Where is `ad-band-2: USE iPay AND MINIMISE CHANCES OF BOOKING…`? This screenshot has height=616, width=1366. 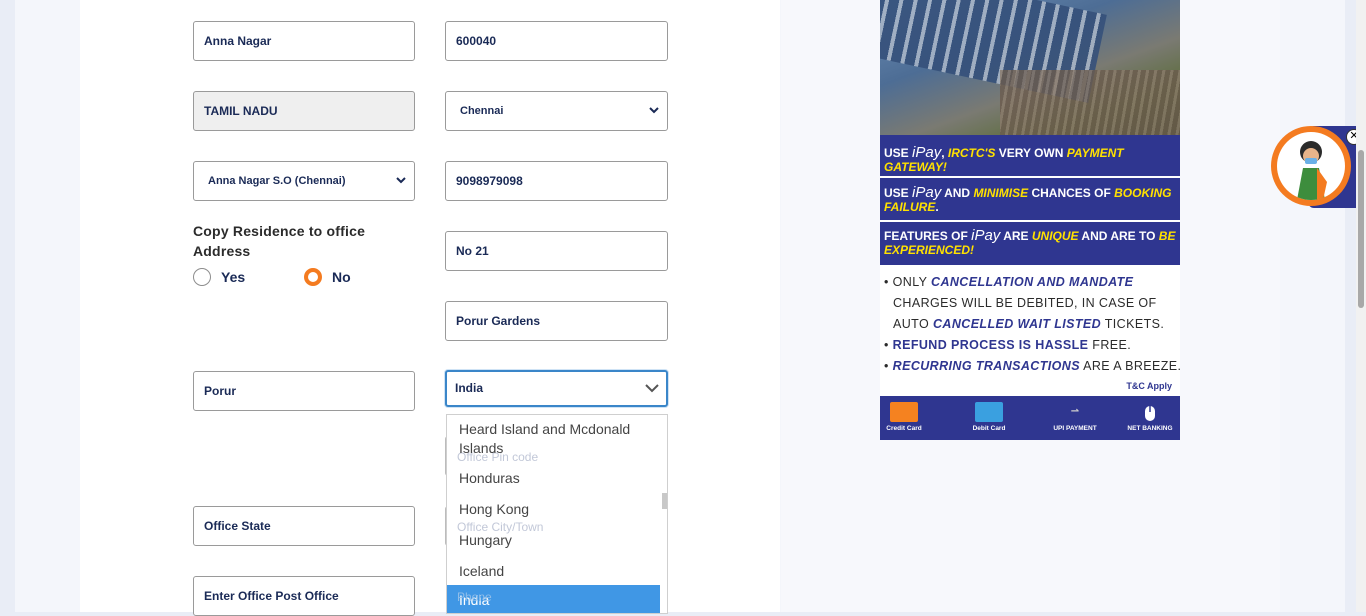
ad-band-2: USE iPay AND MINIMISE CHANCES OF BOOKING… is located at coordinates (1028, 199).